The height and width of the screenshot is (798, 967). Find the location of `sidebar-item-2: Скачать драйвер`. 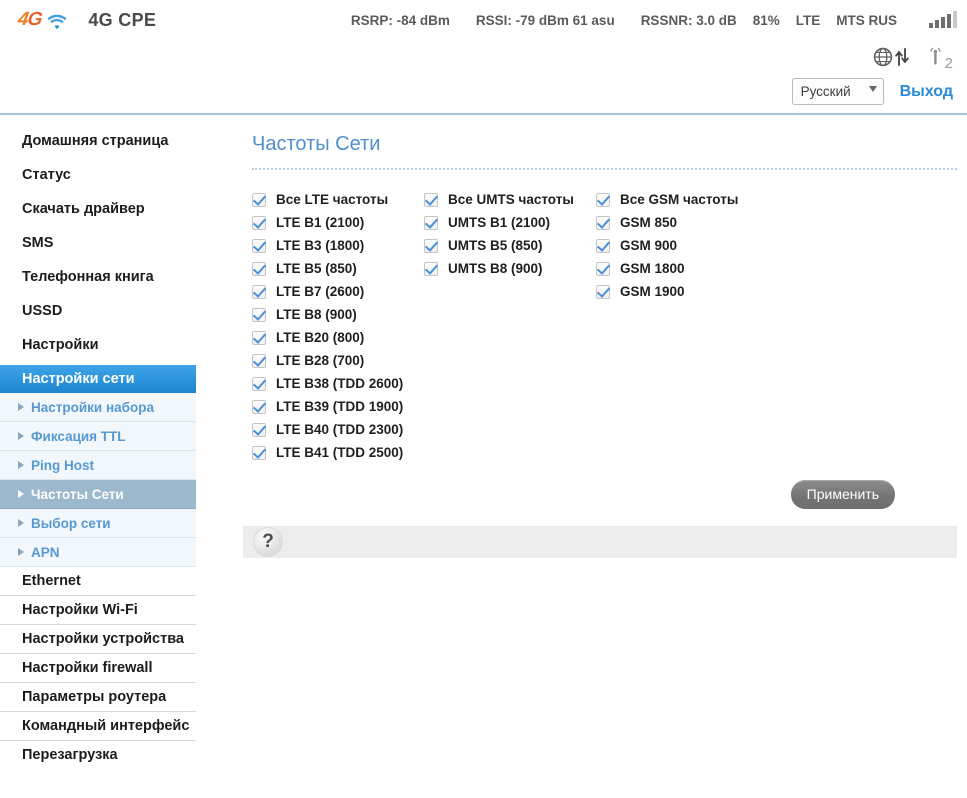

sidebar-item-2: Скачать драйвер is located at coordinates (98, 209).